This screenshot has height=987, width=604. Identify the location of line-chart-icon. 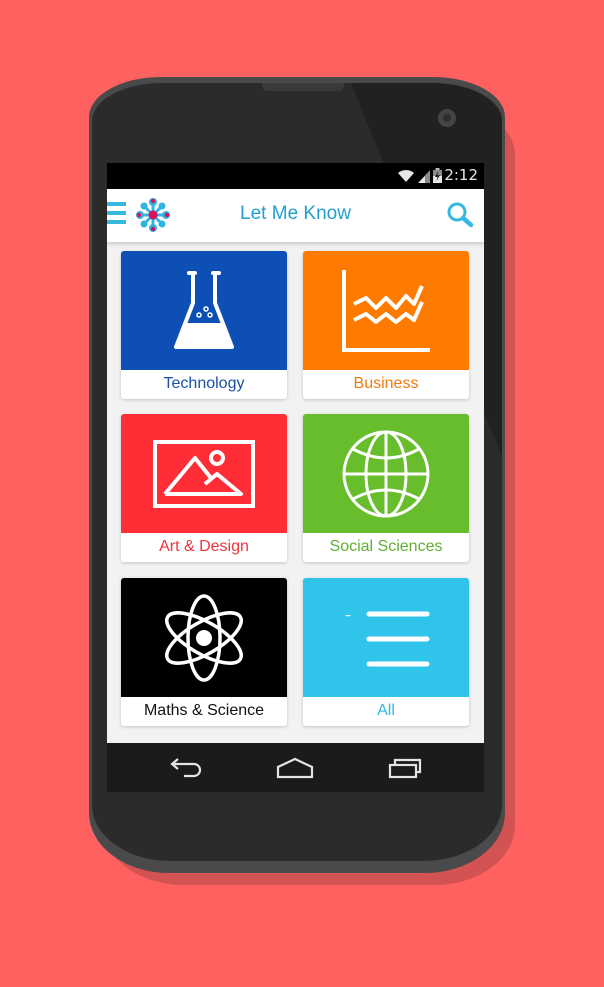
(386, 310).